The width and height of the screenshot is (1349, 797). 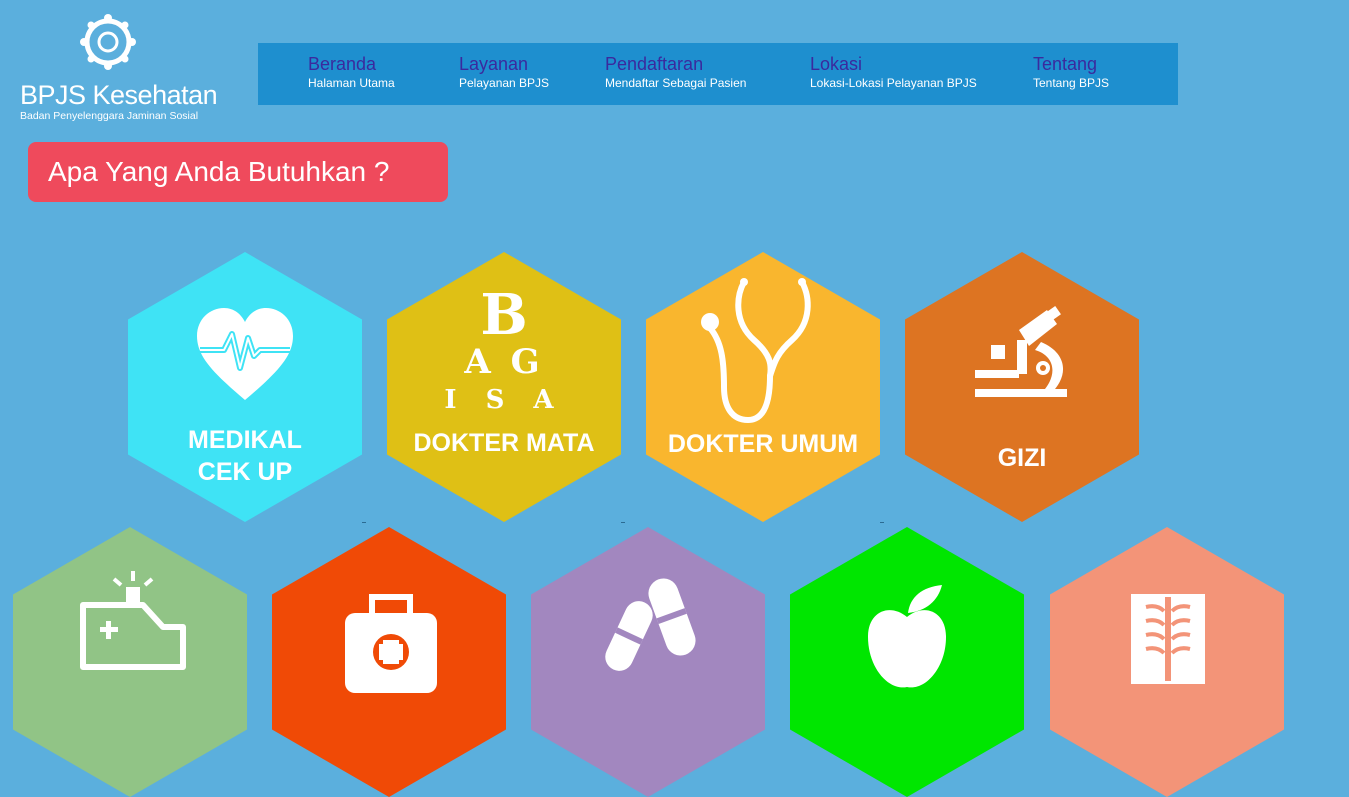 I want to click on service-nutrisi, so click(x=907, y=662).